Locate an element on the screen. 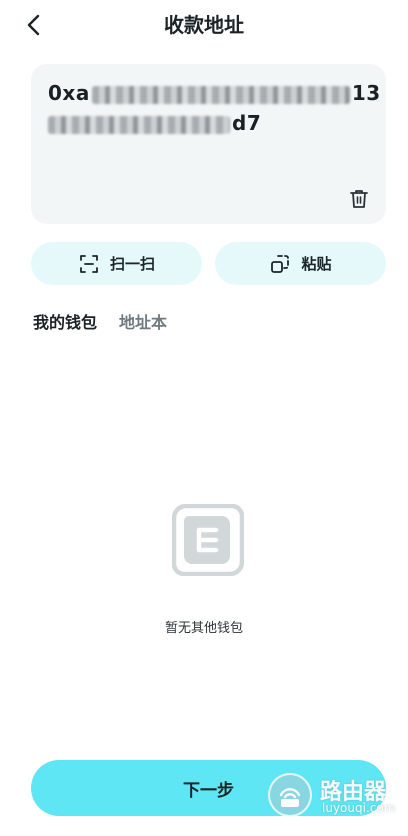  scan-label: 扫一扫 is located at coordinates (132, 264).